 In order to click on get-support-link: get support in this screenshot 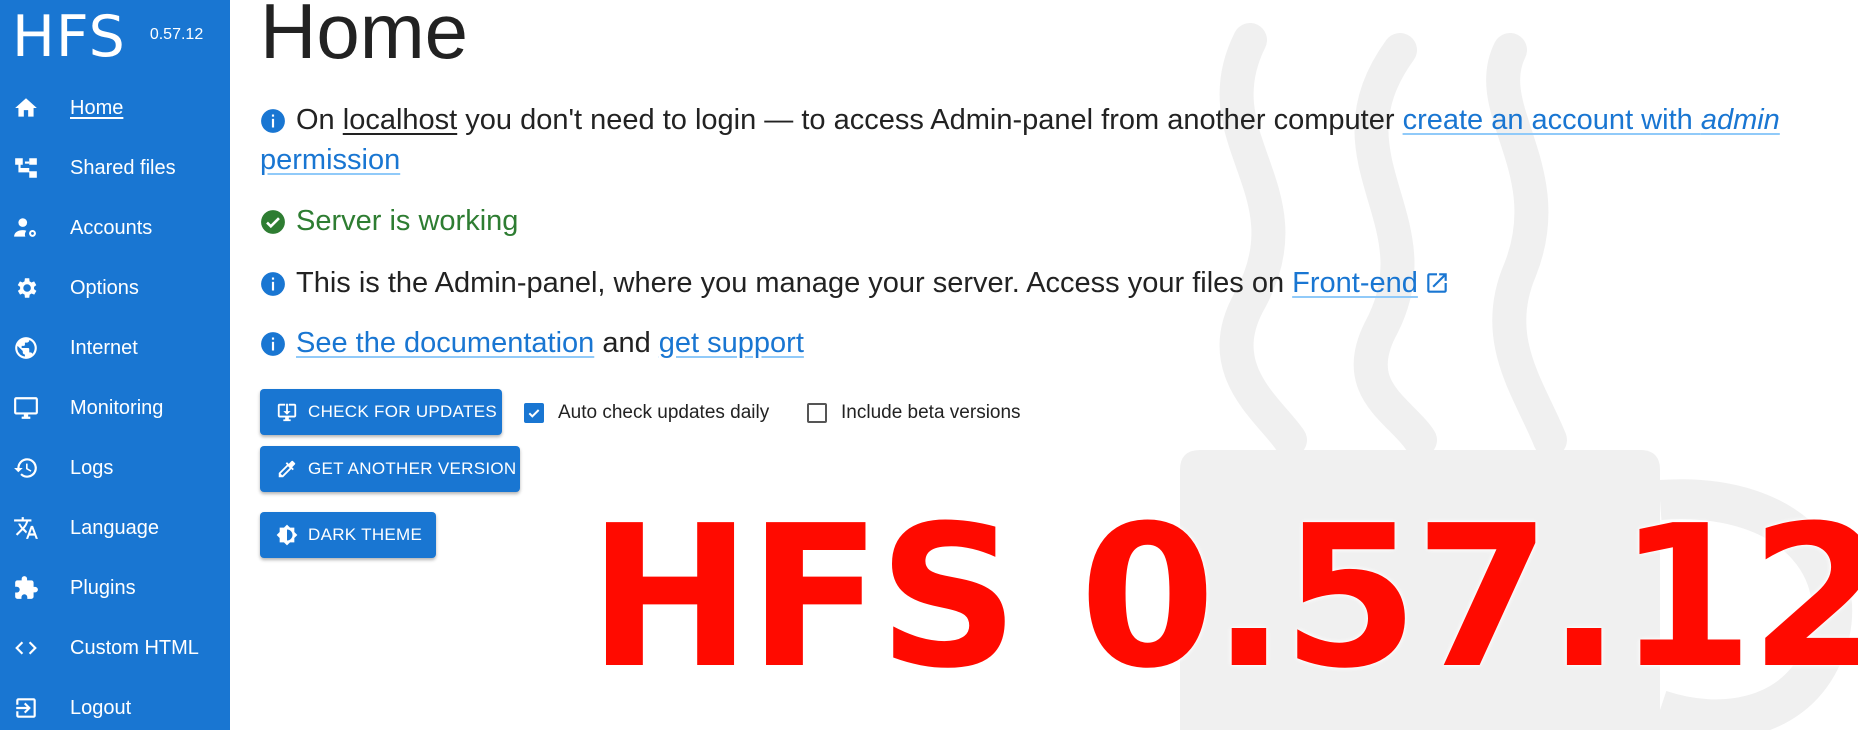, I will do `click(731, 343)`.